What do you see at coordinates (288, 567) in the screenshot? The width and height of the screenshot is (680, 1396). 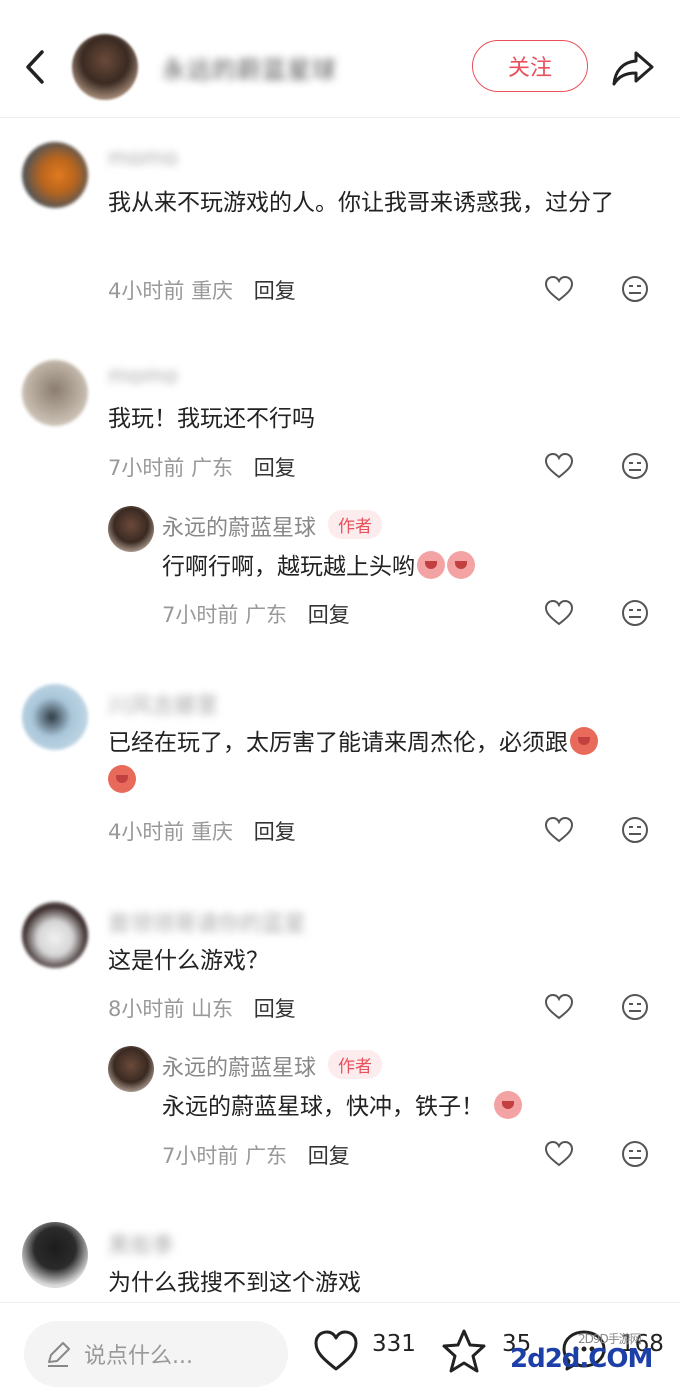 I see `reply-text-content: 行啊行啊，越玩越上头哟` at bounding box center [288, 567].